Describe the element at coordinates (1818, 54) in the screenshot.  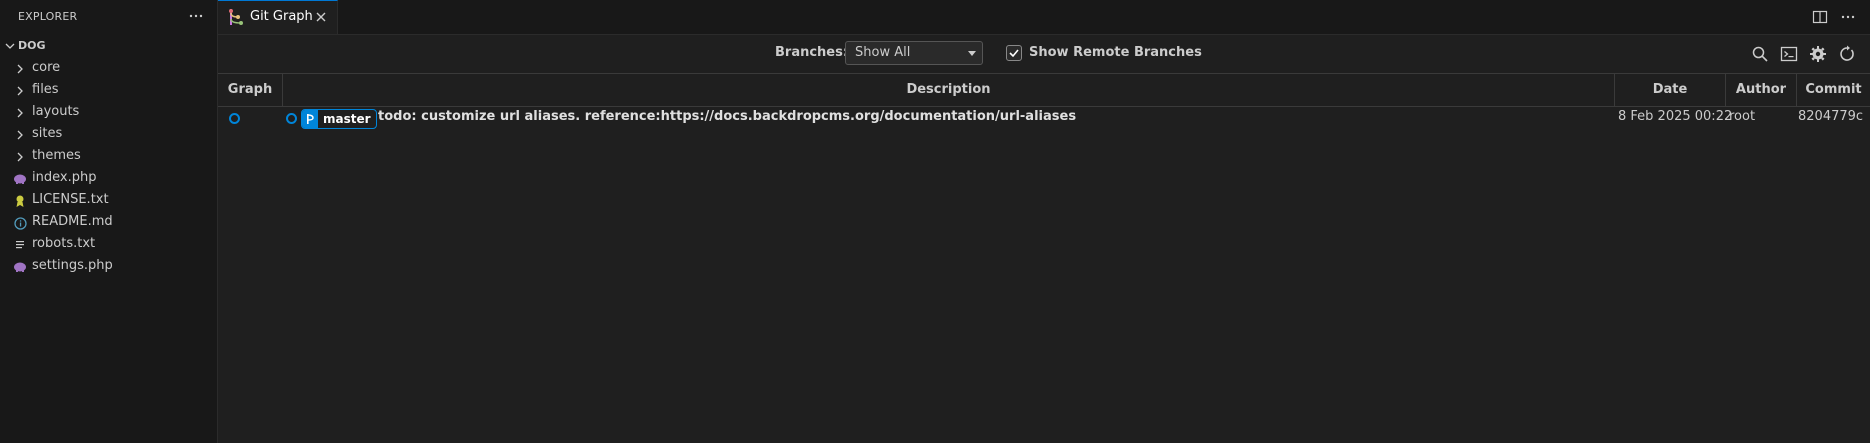
I see `gear-icon` at that location.